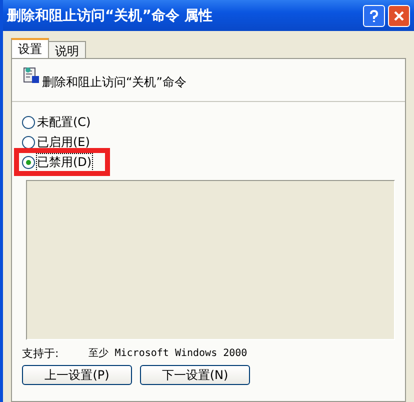 This screenshot has height=402, width=414. Describe the element at coordinates (114, 82) in the screenshot. I see `setting-name: 删除和阻止访问“关机”命令` at that location.